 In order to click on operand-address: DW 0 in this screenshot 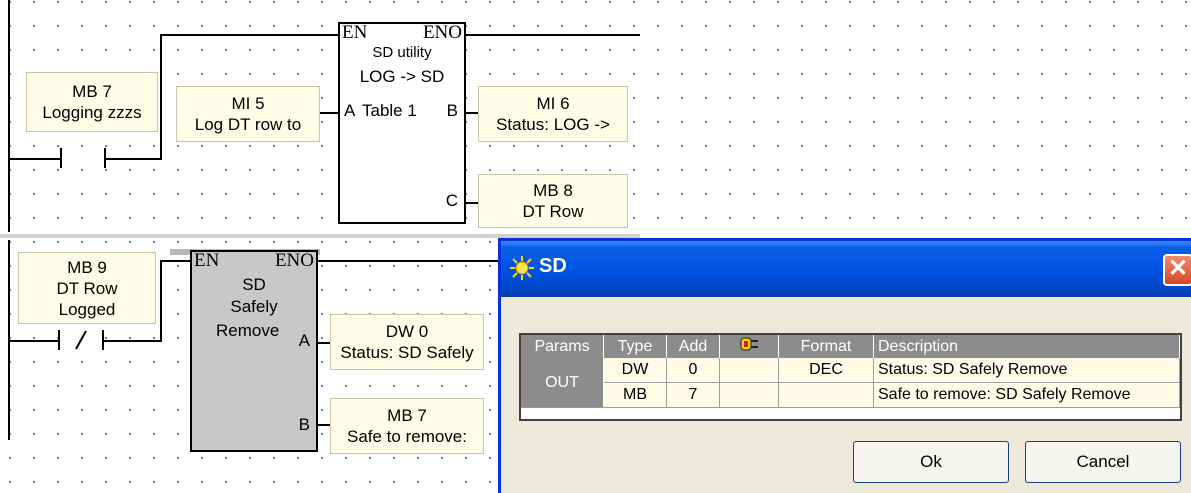, I will do `click(407, 331)`.